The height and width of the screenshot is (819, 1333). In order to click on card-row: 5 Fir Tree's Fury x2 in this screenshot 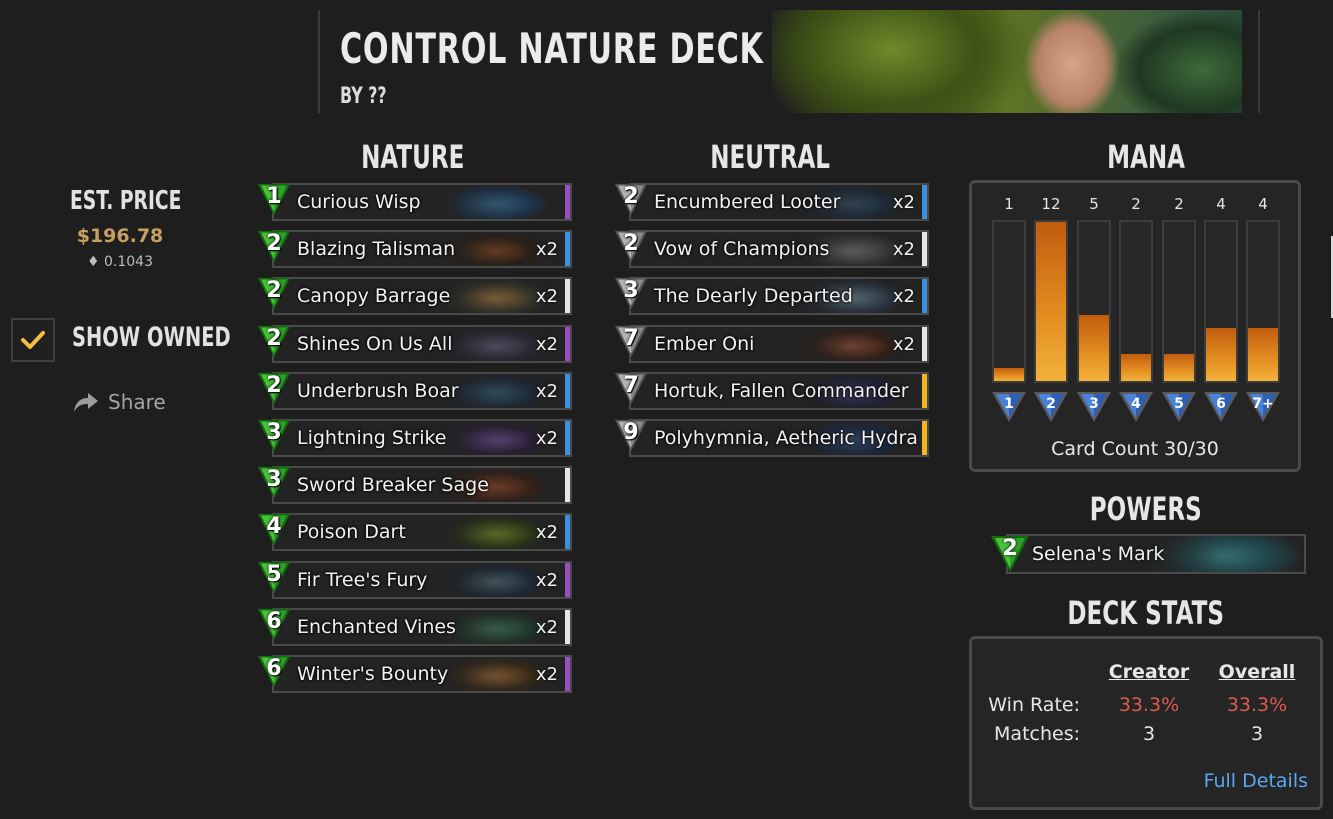, I will do `click(414, 580)`.